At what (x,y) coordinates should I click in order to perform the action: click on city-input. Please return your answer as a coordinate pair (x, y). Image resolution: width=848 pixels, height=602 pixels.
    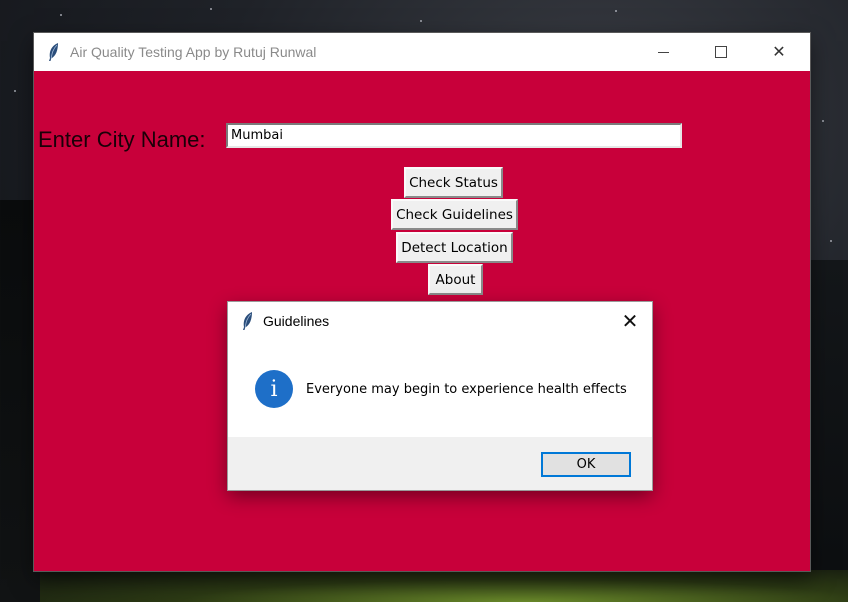
    Looking at the image, I should click on (454, 135).